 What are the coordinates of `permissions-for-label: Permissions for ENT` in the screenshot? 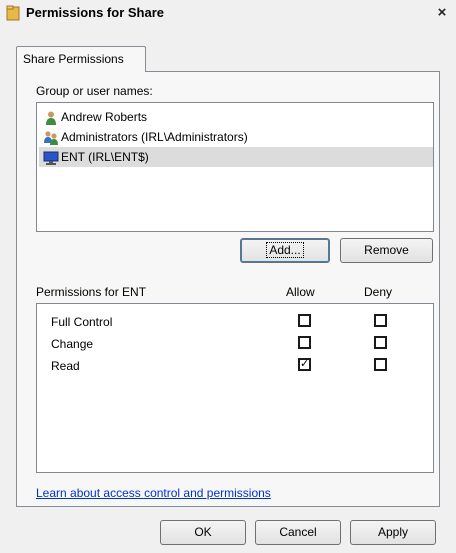 It's located at (91, 292).